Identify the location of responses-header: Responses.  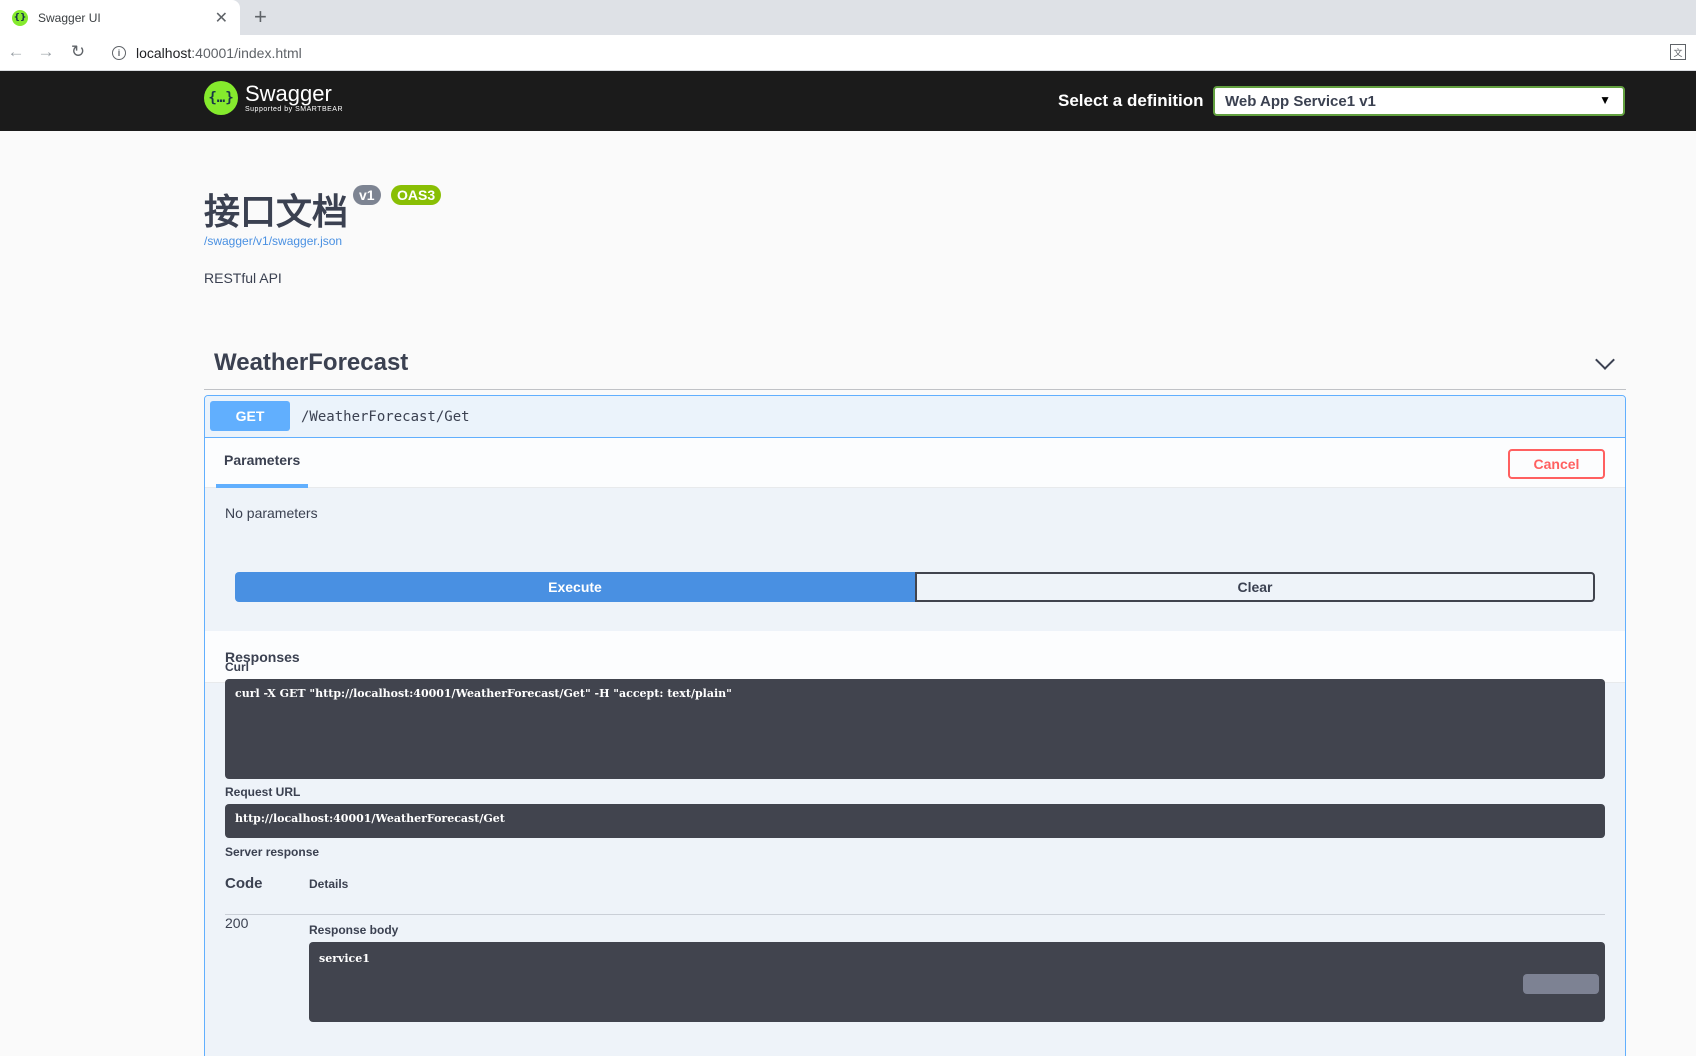
(915, 657).